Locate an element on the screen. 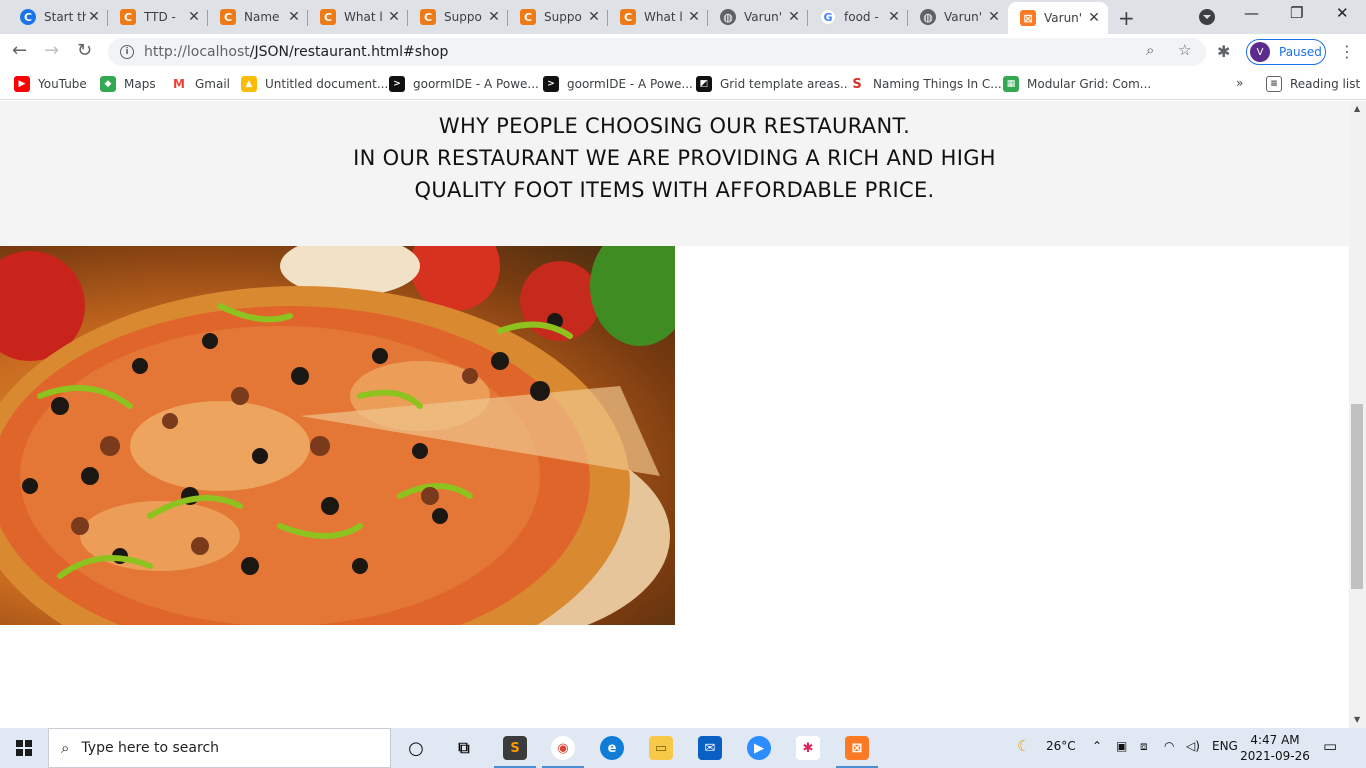 Image resolution: width=1366 pixels, height=768 pixels. tab-title: Name is located at coordinates (262, 17).